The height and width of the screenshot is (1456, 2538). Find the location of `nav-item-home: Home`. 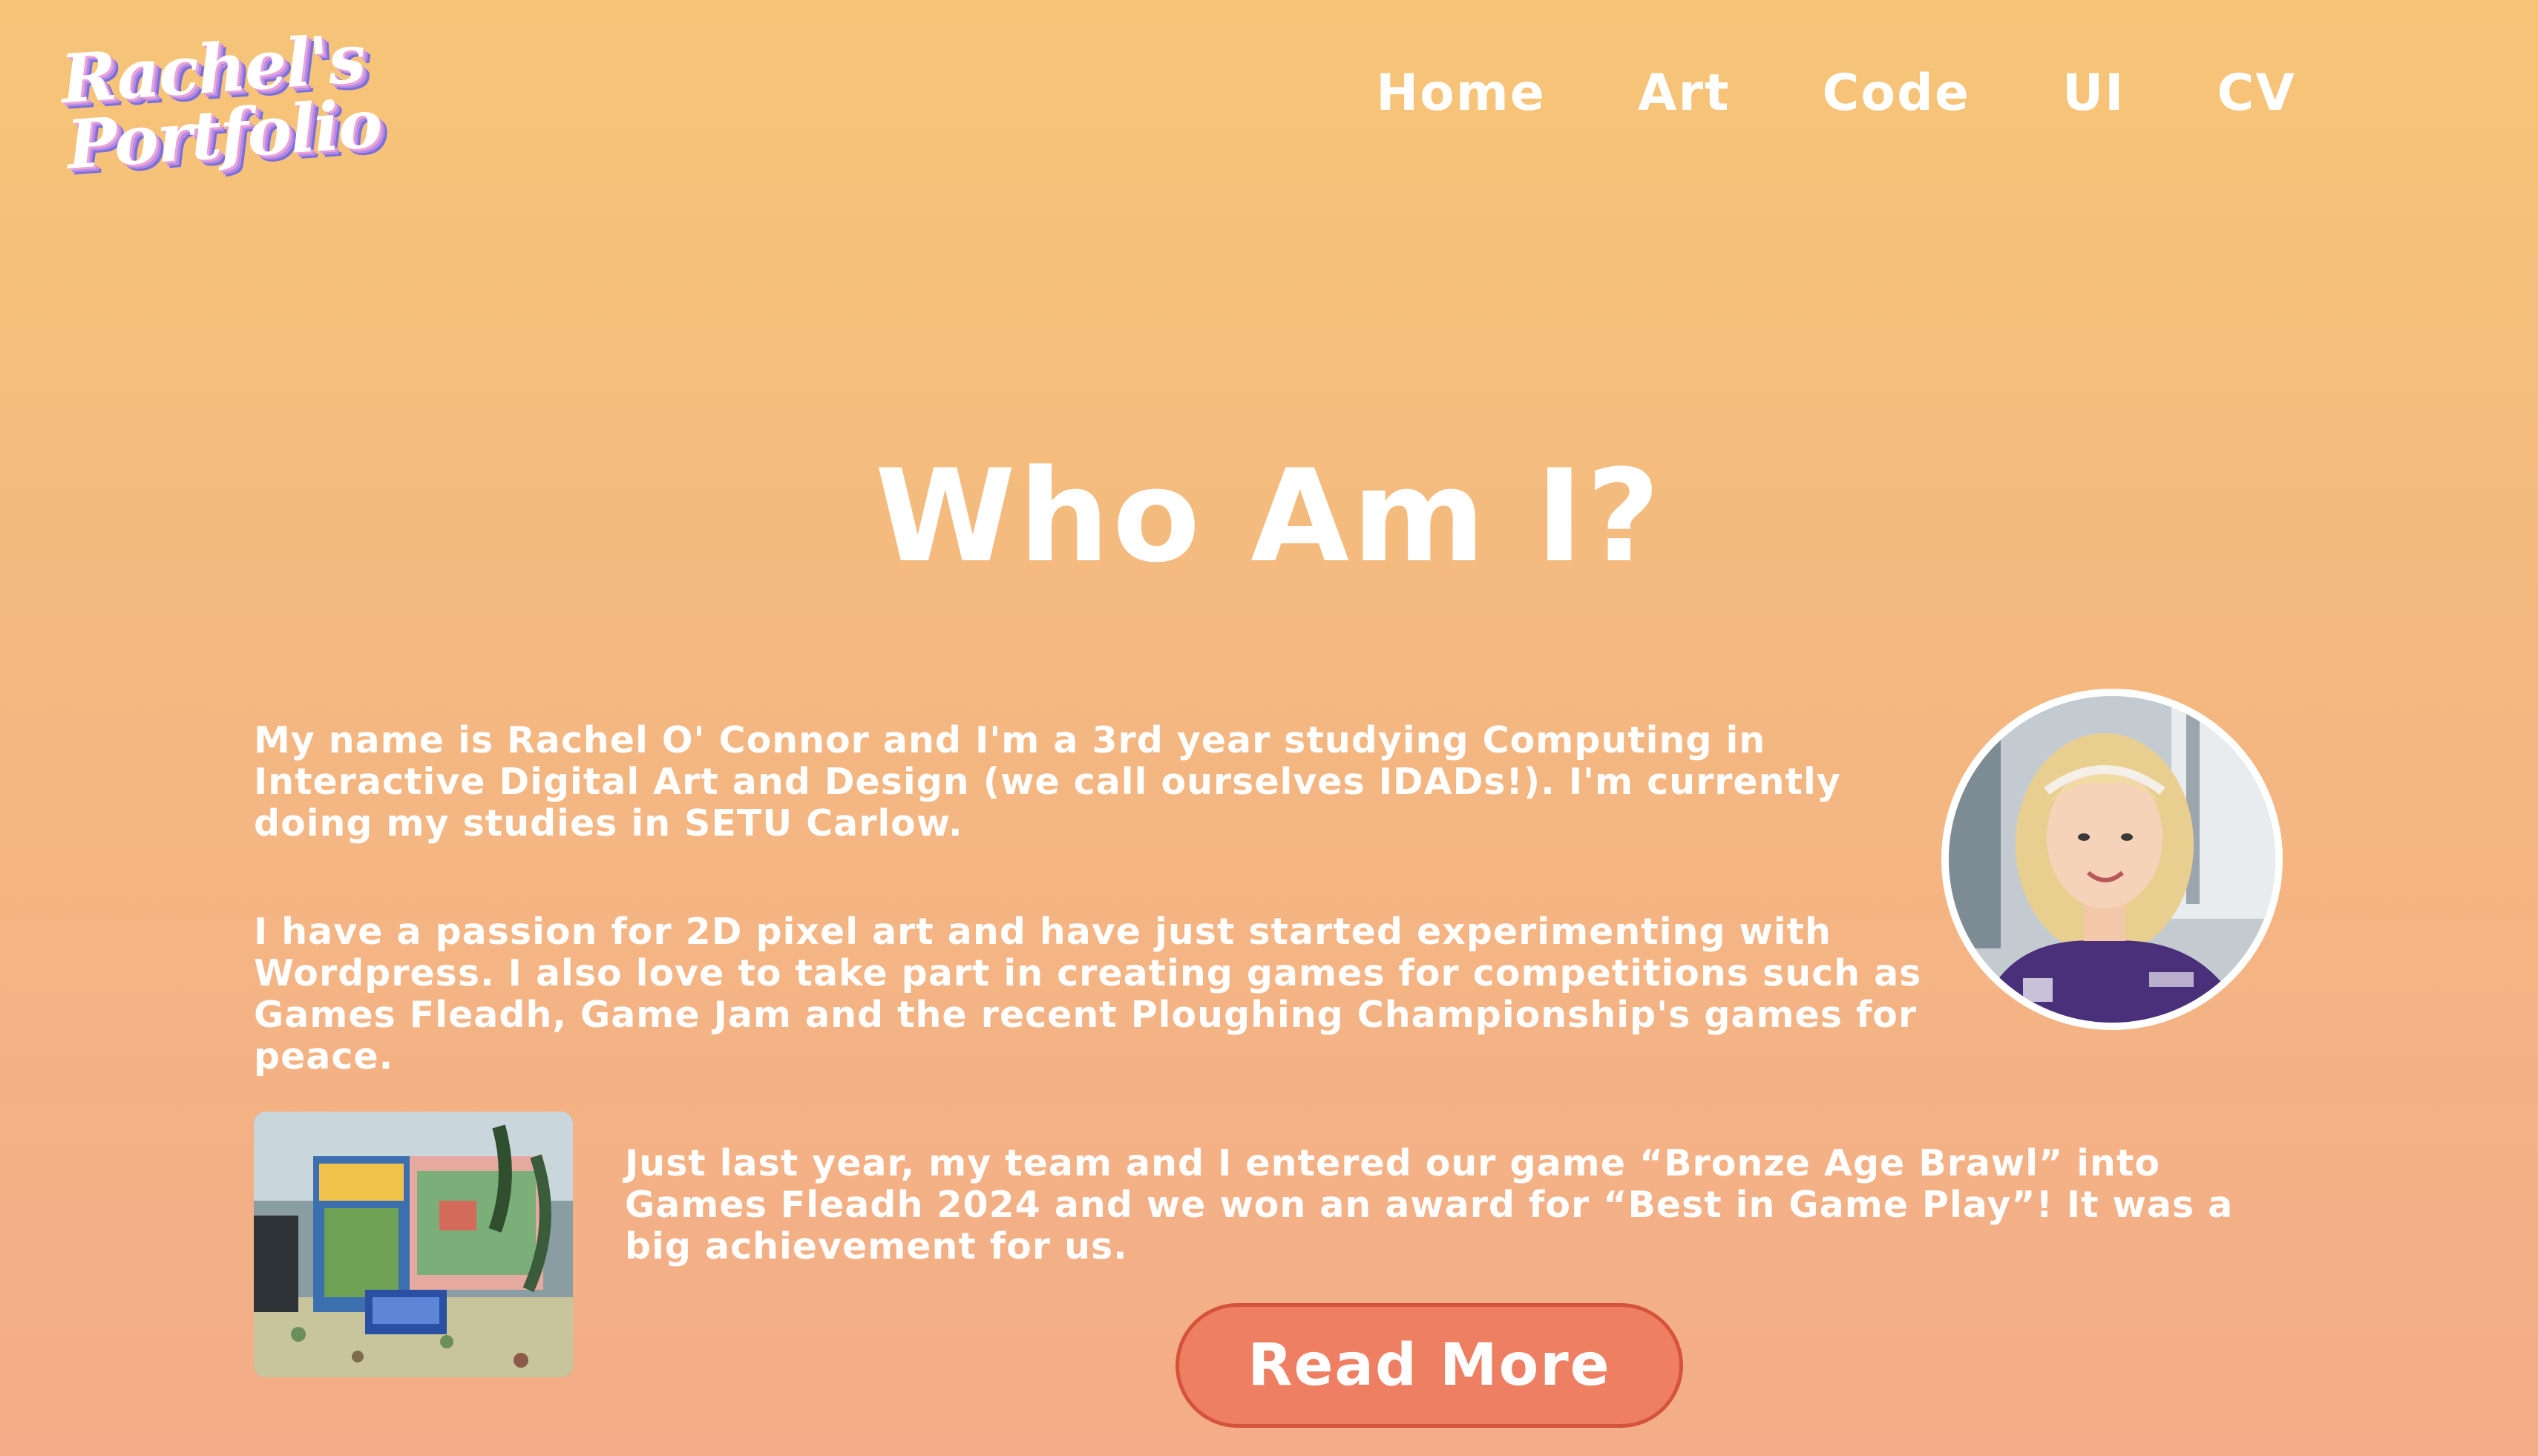

nav-item-home: Home is located at coordinates (1461, 94).